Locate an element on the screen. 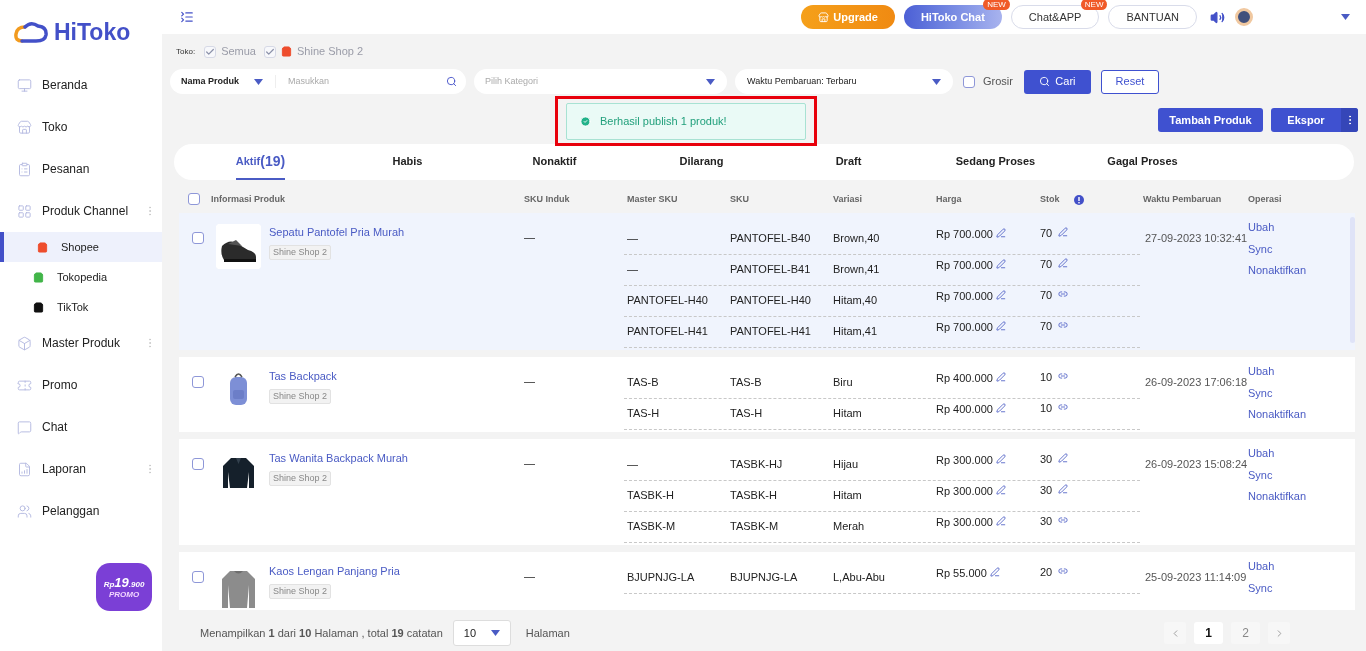 The image size is (1366, 651). sidebar-item: Master Produk is located at coordinates (81, 343).